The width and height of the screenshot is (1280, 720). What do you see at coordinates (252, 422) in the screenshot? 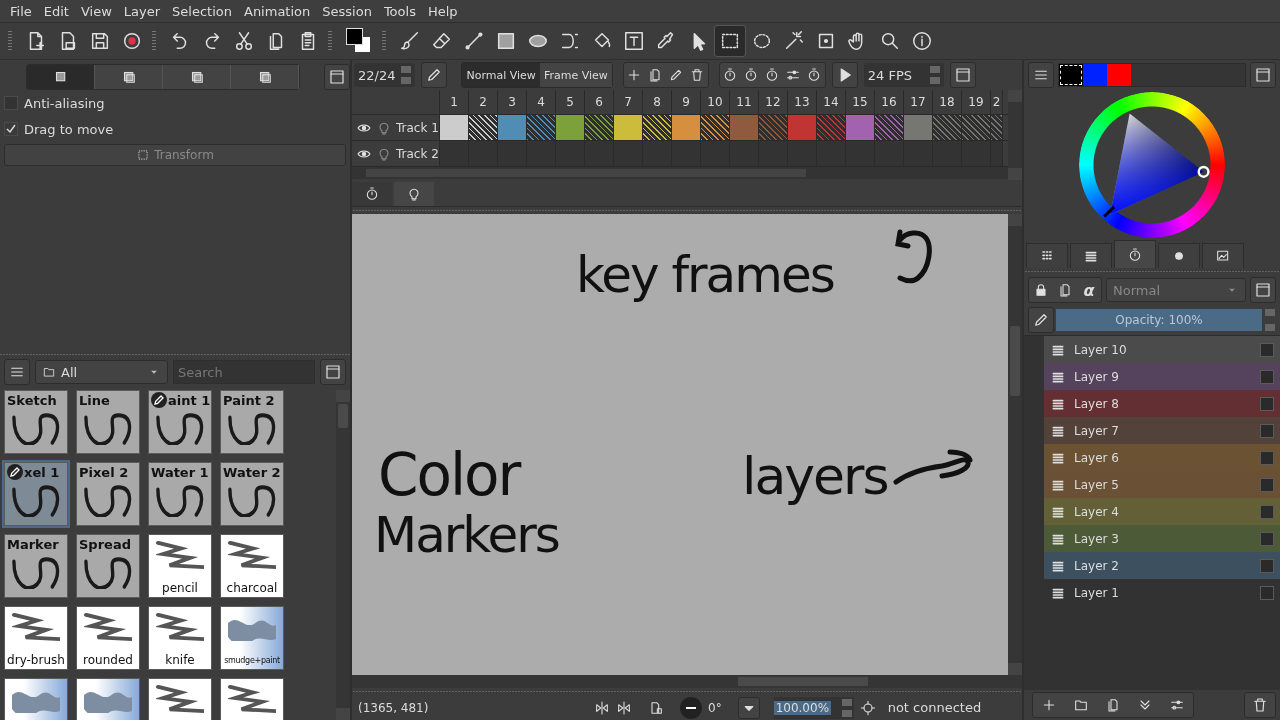
I see `brush-preset: Paint 2` at bounding box center [252, 422].